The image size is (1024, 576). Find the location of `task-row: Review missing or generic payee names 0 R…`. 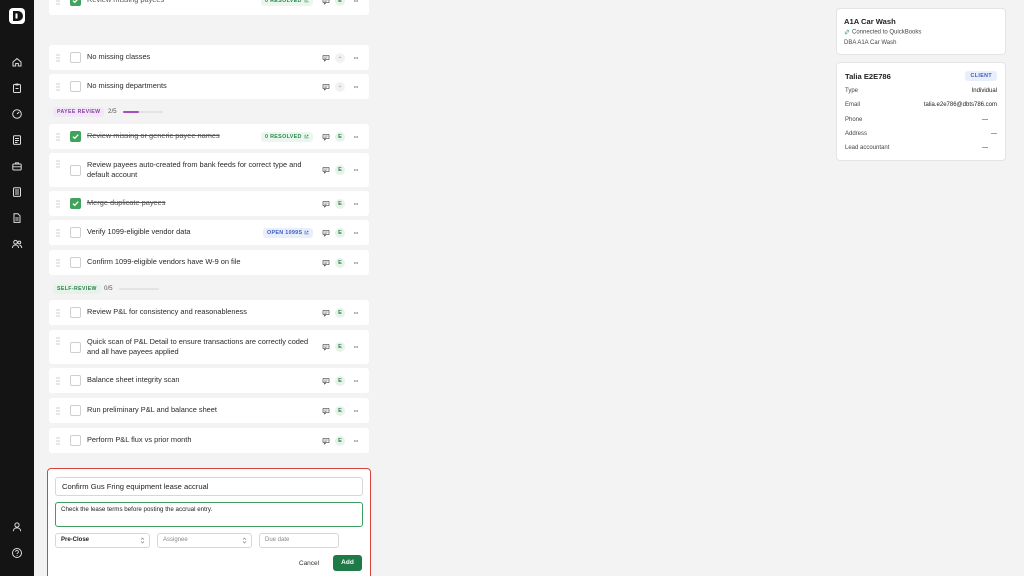

task-row: Review missing or generic payee names 0 R… is located at coordinates (209, 136).